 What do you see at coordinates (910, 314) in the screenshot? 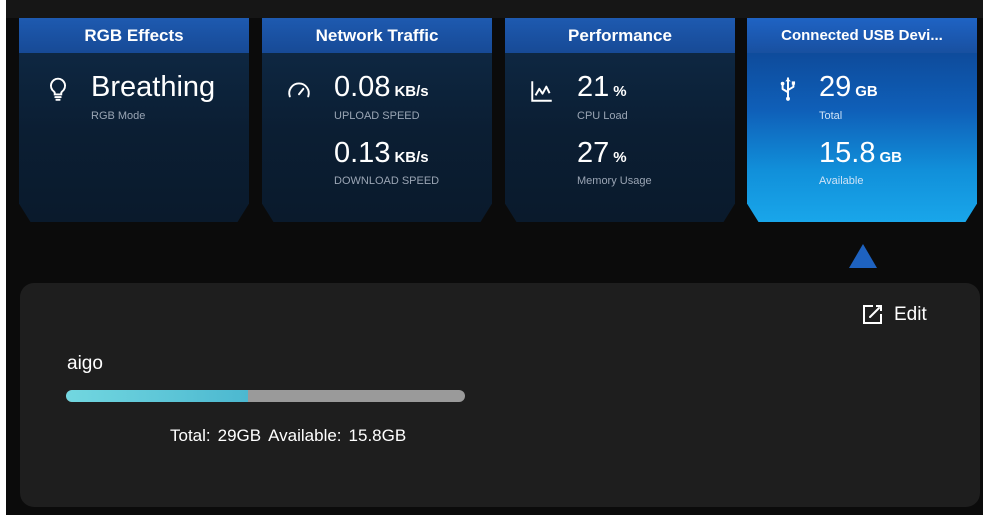
I see `edit-label: Edit` at bounding box center [910, 314].